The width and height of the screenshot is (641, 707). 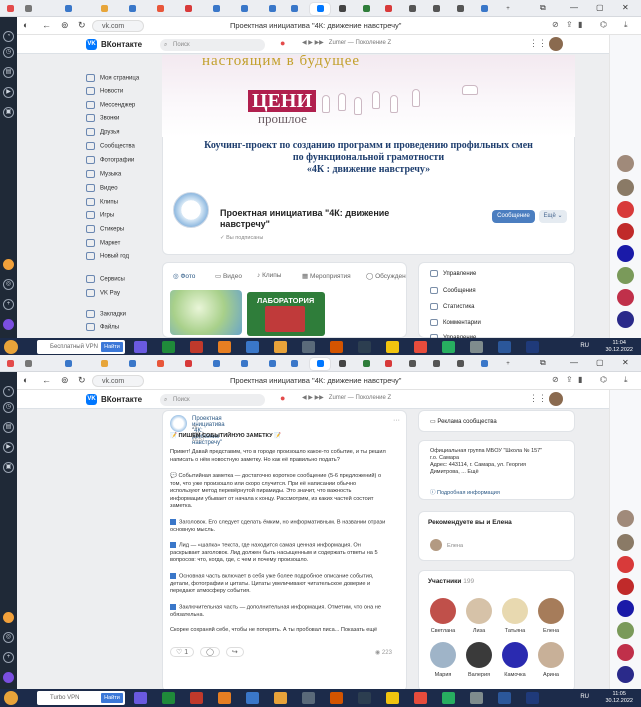 I want to click on powerpoint-icon, so click(x=336, y=698).